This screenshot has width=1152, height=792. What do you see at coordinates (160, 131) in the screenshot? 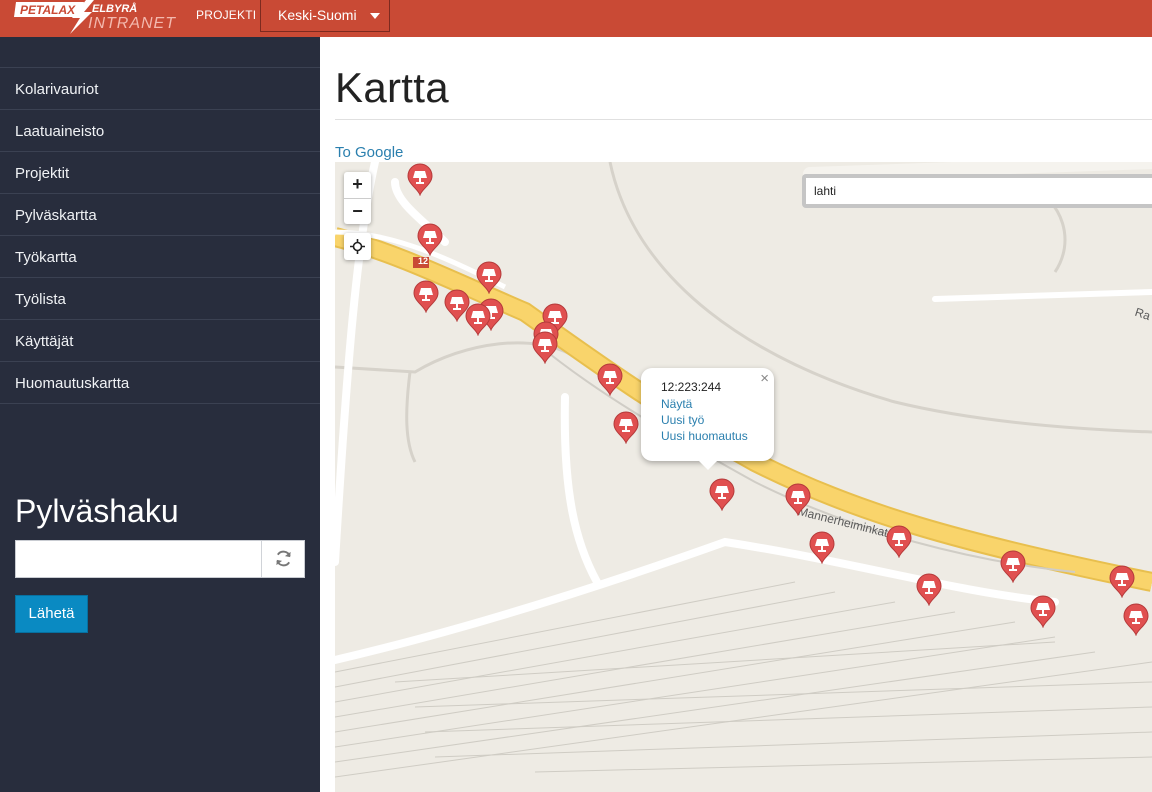
I see `sidebar-item-laatuaineisto: Laatuaineisto` at bounding box center [160, 131].